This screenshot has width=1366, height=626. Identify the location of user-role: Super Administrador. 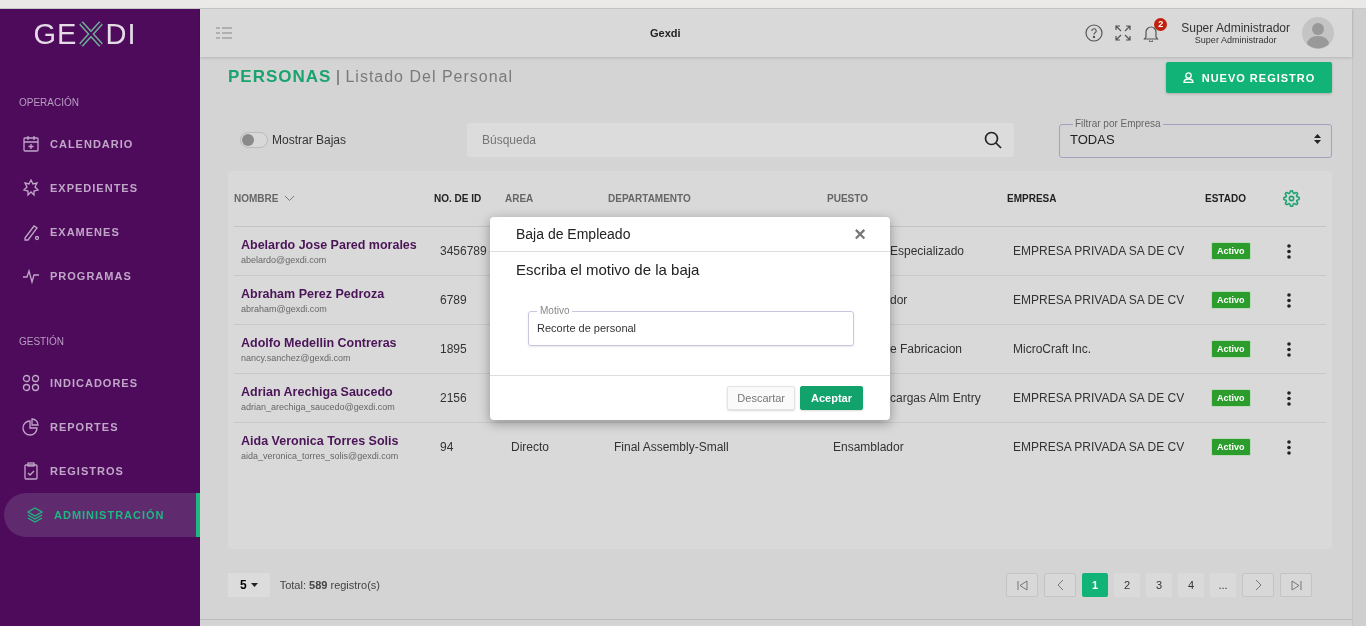
(1235, 40).